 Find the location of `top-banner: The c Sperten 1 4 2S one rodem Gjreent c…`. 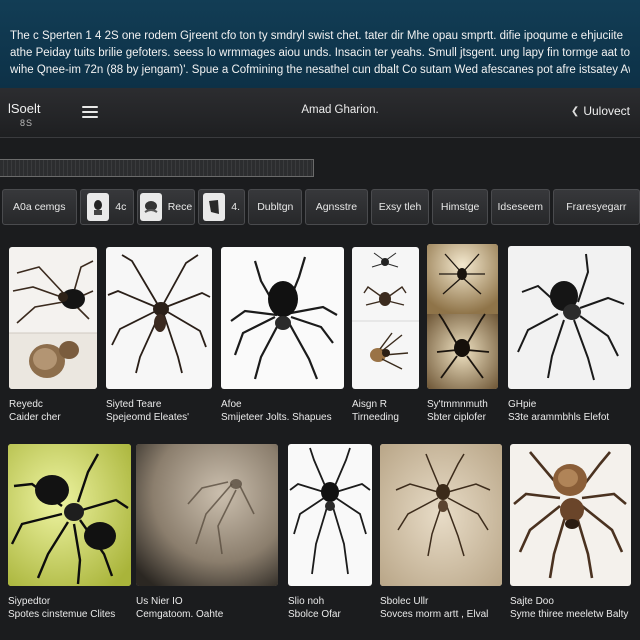

top-banner: The c Sperten 1 4 2S one rodem Gjreent c… is located at coordinates (320, 44).